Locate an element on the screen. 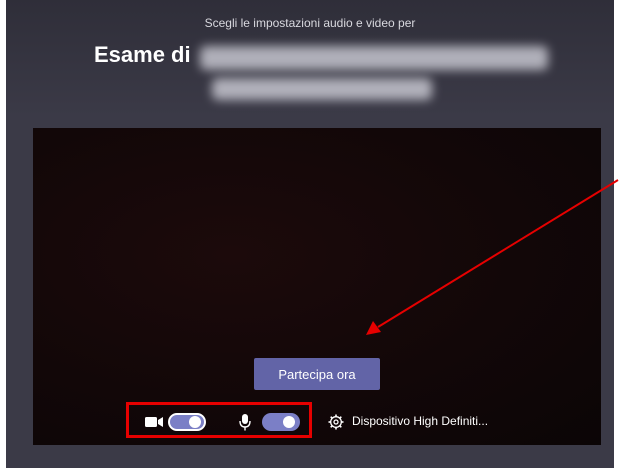  camera-icon is located at coordinates (154, 422).